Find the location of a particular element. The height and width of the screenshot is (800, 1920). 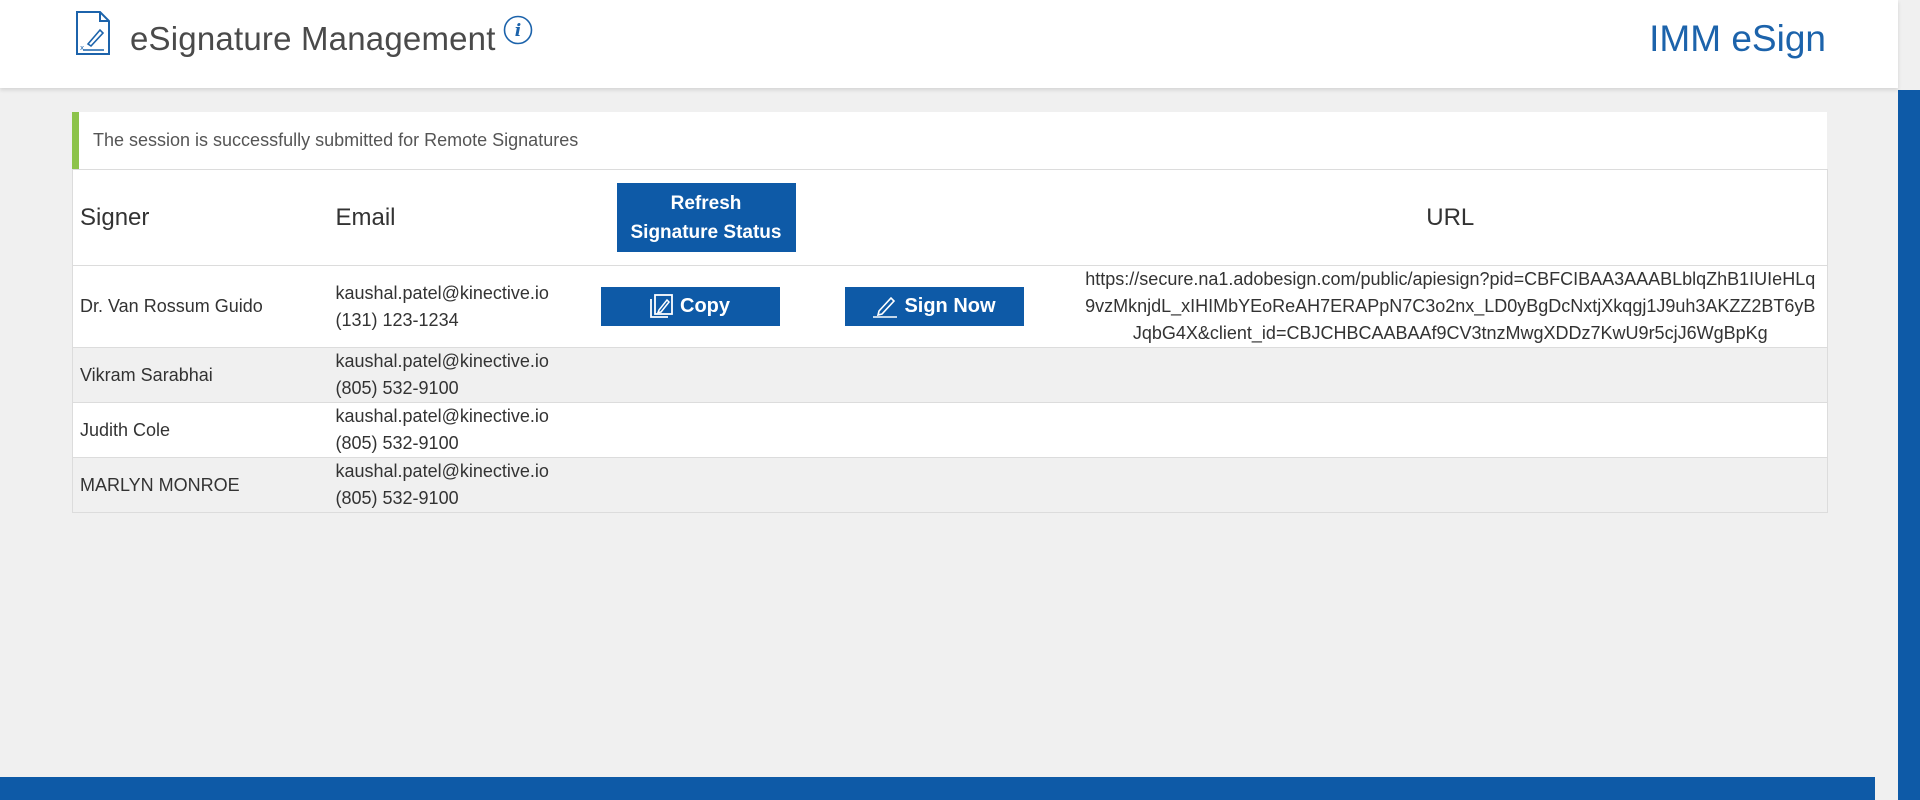

sign-now-label: Sign Now is located at coordinates (950, 306).